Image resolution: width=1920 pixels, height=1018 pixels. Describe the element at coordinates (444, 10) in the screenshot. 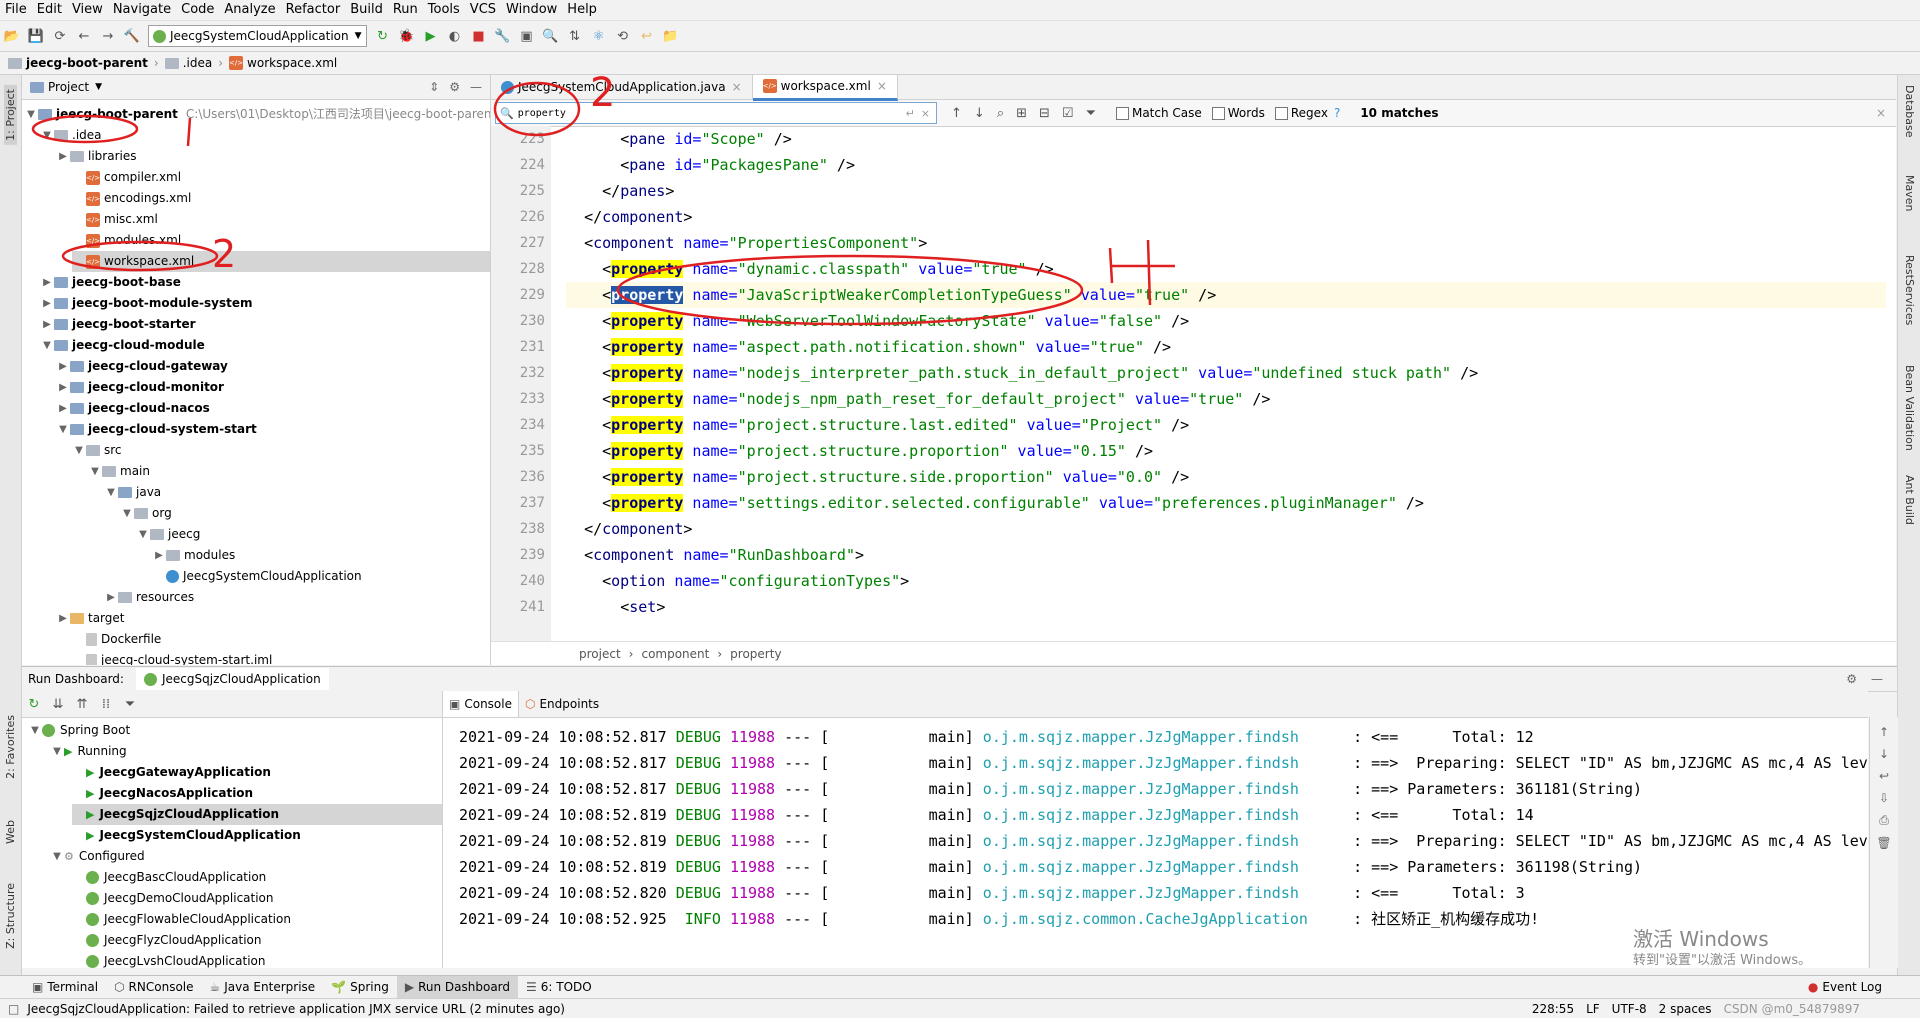

I see `menu-tools: Tools` at that location.